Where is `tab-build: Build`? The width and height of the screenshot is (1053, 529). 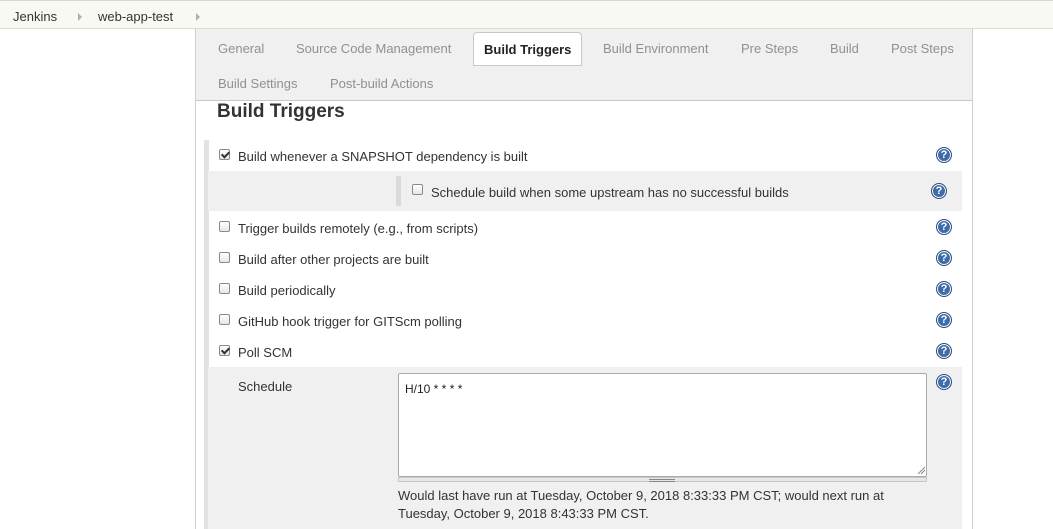
tab-build: Build is located at coordinates (844, 48).